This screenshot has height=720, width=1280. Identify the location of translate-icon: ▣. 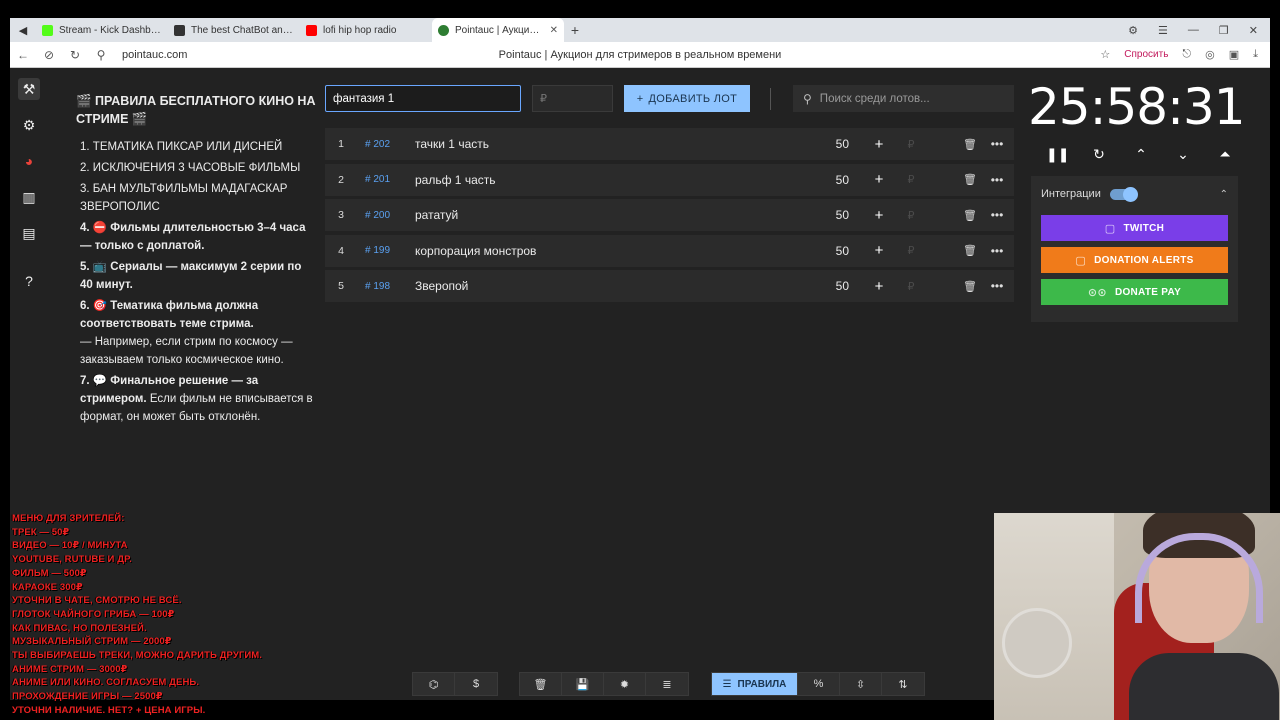
(1234, 54).